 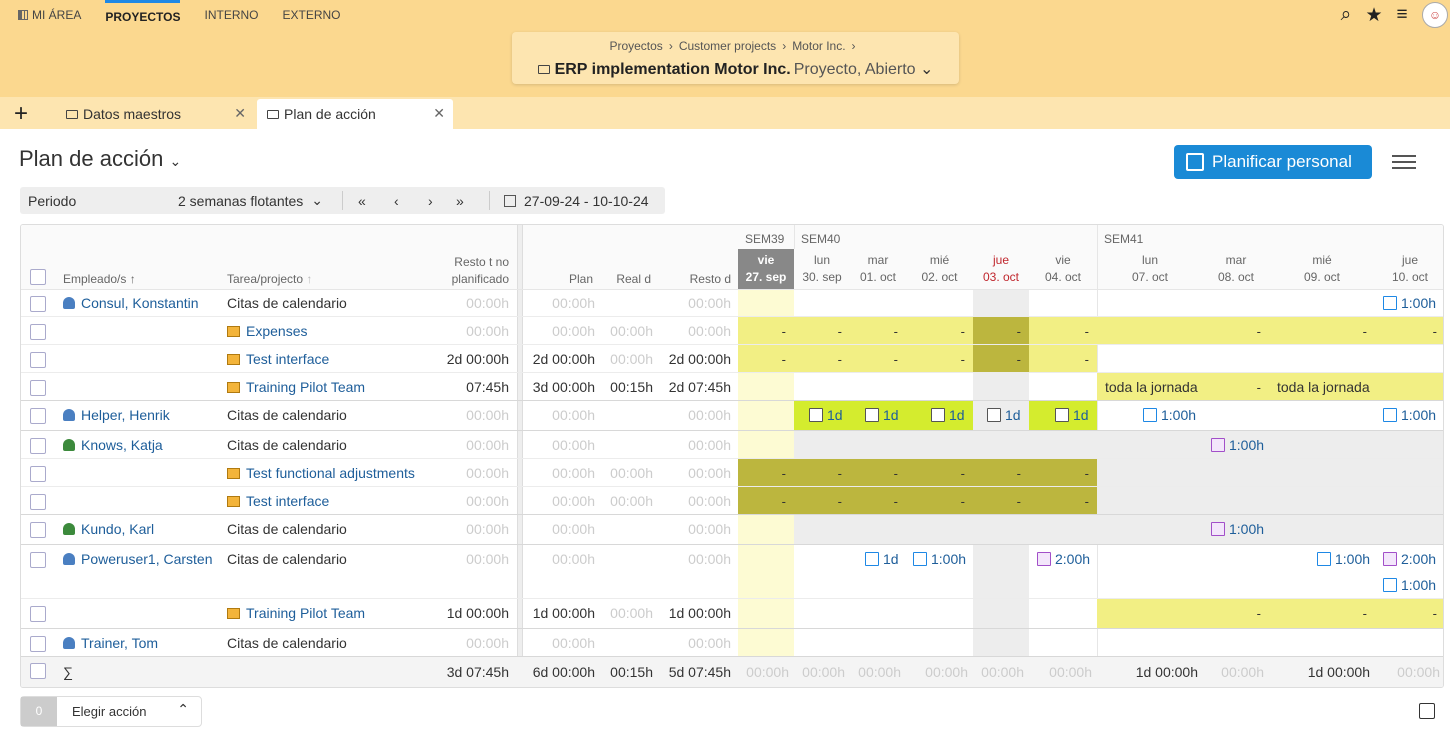 What do you see at coordinates (99, 279) in the screenshot?
I see `col-employee: Empleado/s ↑` at bounding box center [99, 279].